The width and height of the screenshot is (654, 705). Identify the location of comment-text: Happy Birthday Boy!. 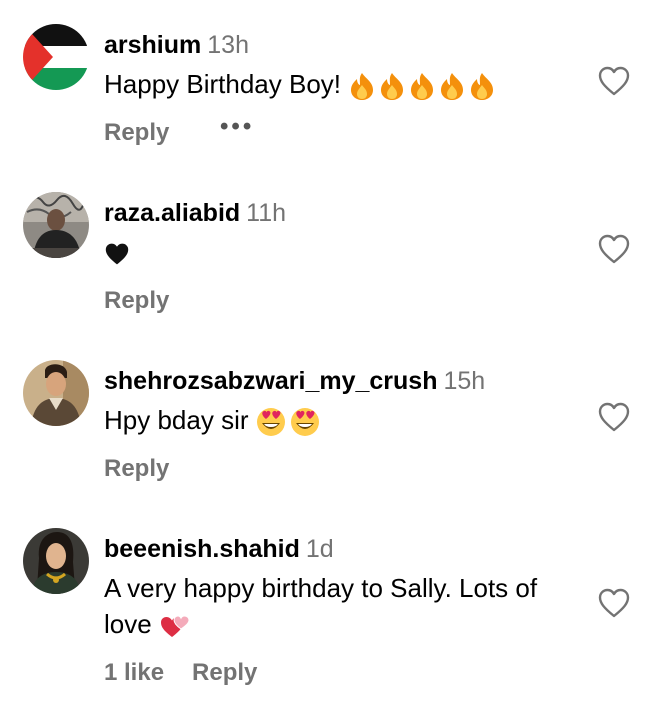
(223, 84).